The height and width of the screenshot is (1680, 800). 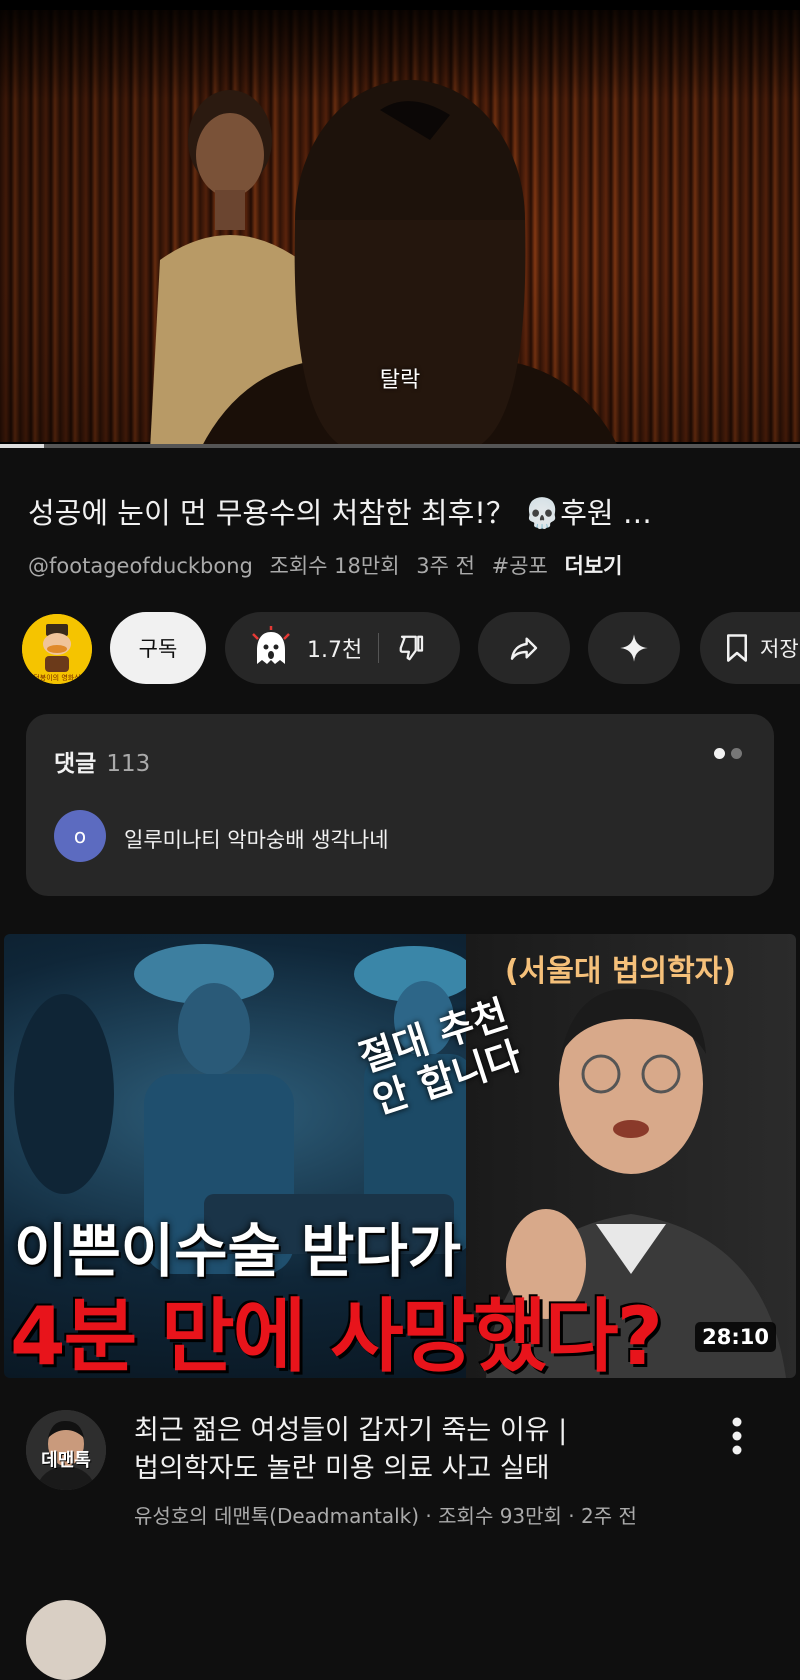 I want to click on top-comment-text: 일루미나티 악마숭배 생각나네, so click(x=256, y=840).